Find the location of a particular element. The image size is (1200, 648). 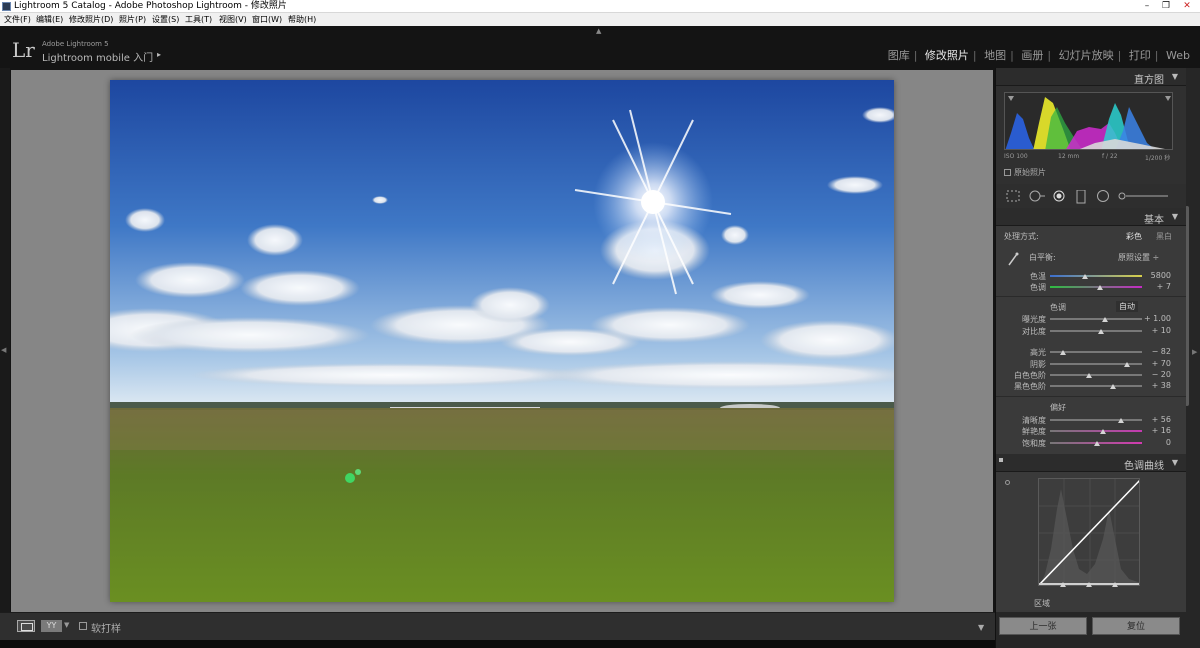

tint-value: + 7 is located at coordinates (1156, 286).